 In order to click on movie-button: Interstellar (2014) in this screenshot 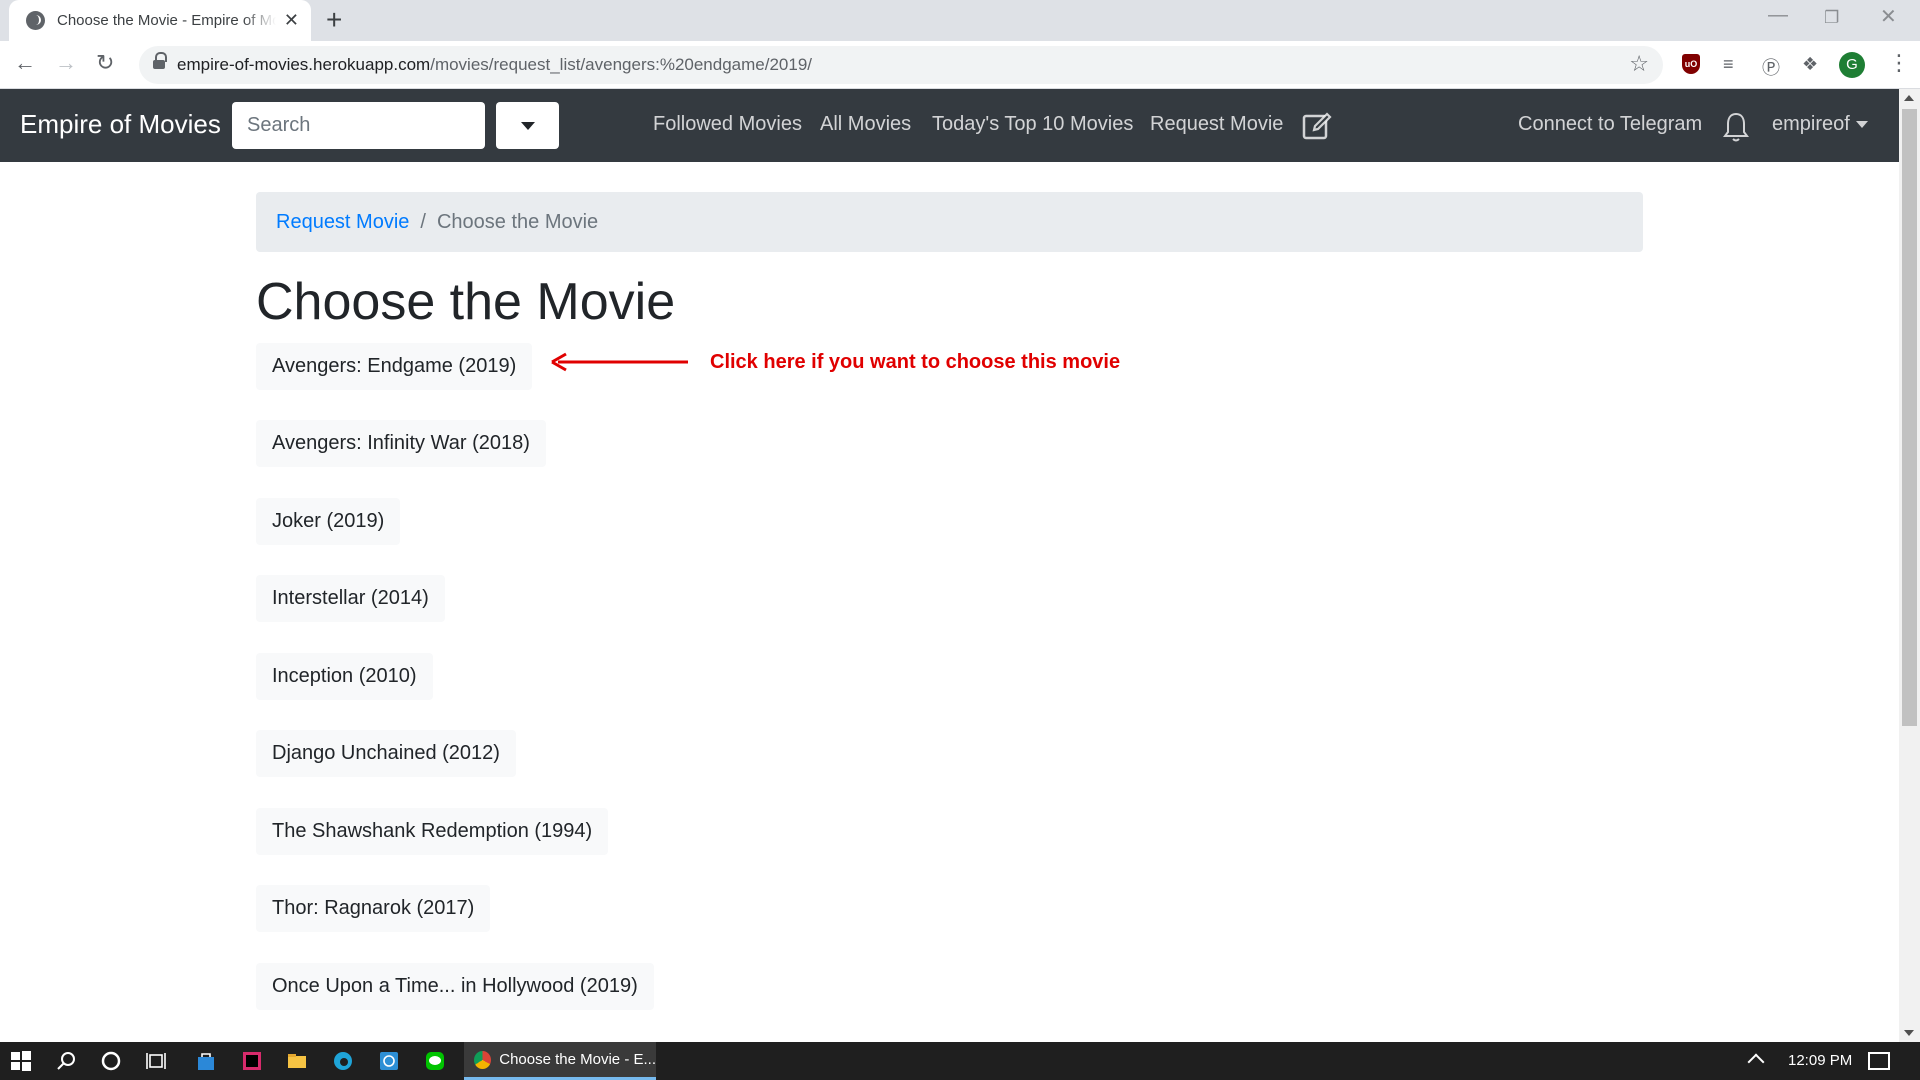, I will do `click(350, 598)`.